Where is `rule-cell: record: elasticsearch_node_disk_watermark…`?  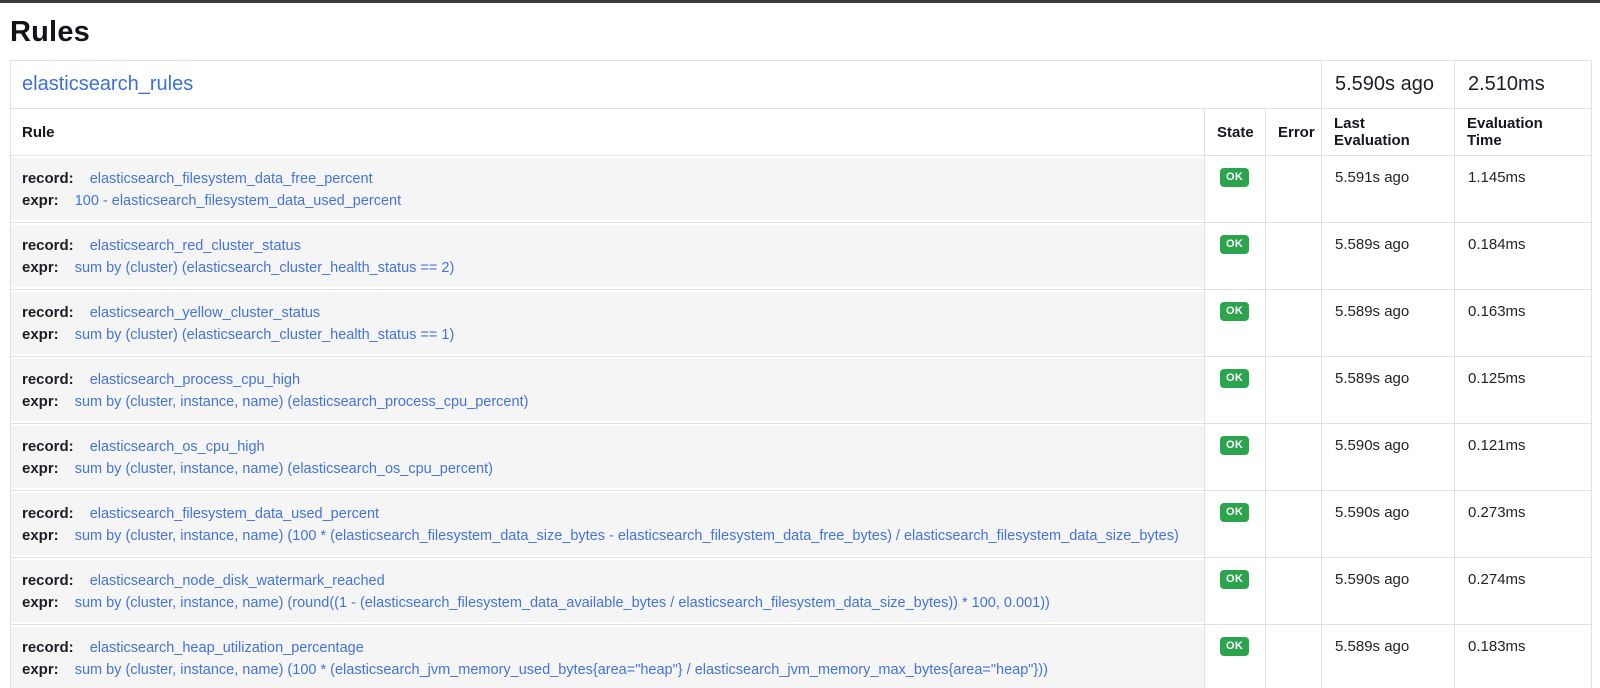 rule-cell: record: elasticsearch_node_disk_watermark… is located at coordinates (607, 591).